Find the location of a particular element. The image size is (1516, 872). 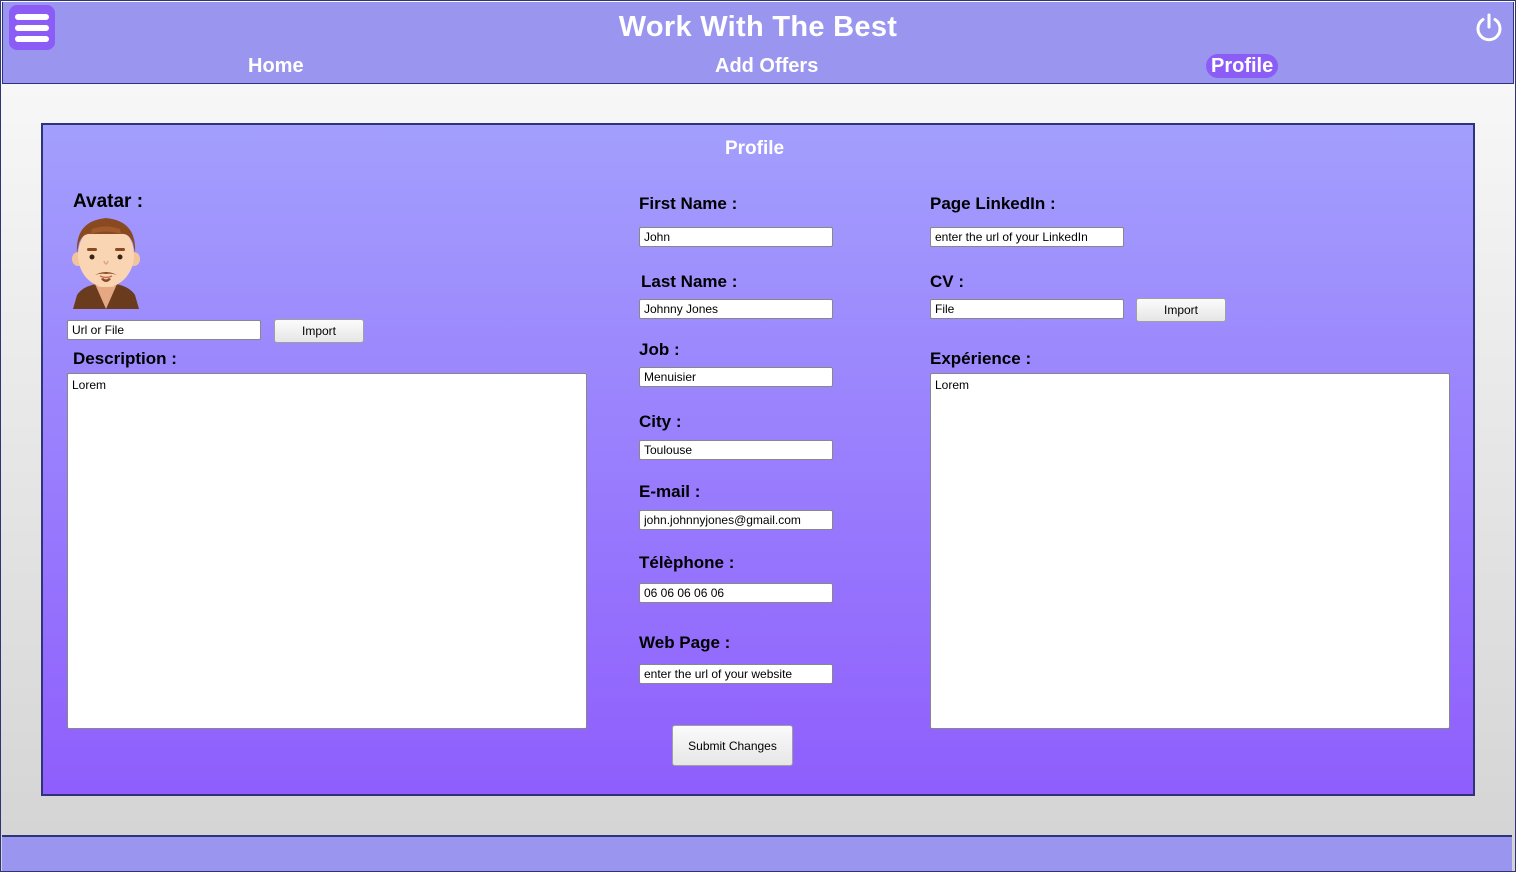

web-page-input is located at coordinates (736, 674).